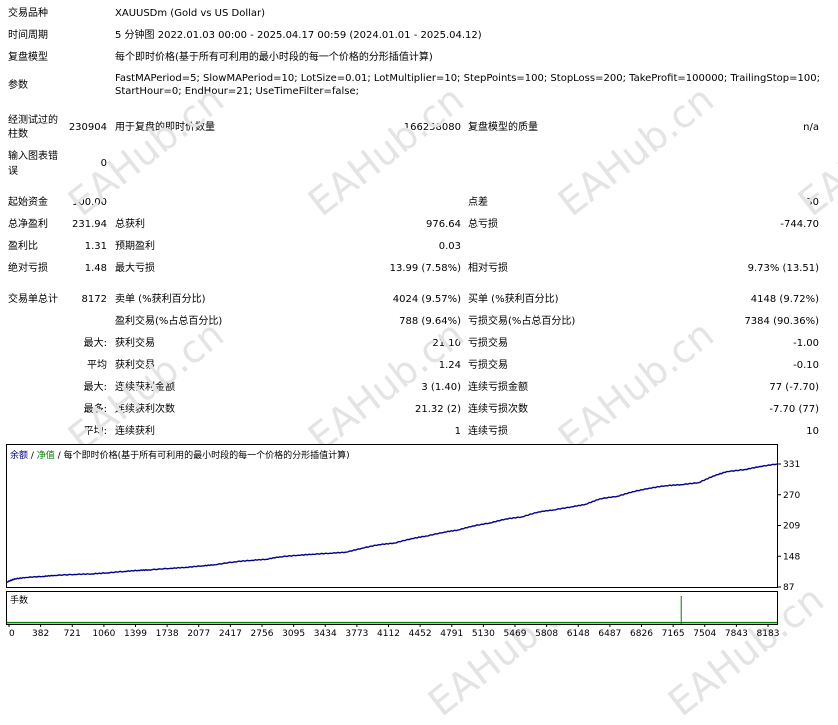 Image resolution: width=838 pixels, height=725 pixels. Describe the element at coordinates (498, 409) in the screenshot. I see `consecutive-losses-count-label: 连续亏损次数` at that location.